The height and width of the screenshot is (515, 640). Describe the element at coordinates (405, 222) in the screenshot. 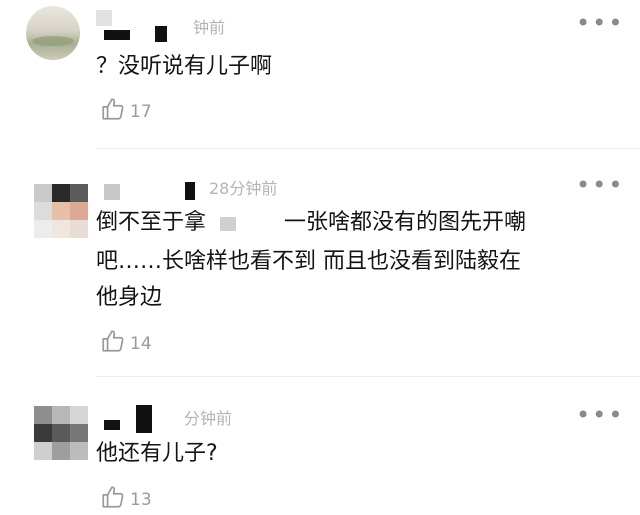

I see `comment-text: 一张啥都没有的图先开嘲` at that location.